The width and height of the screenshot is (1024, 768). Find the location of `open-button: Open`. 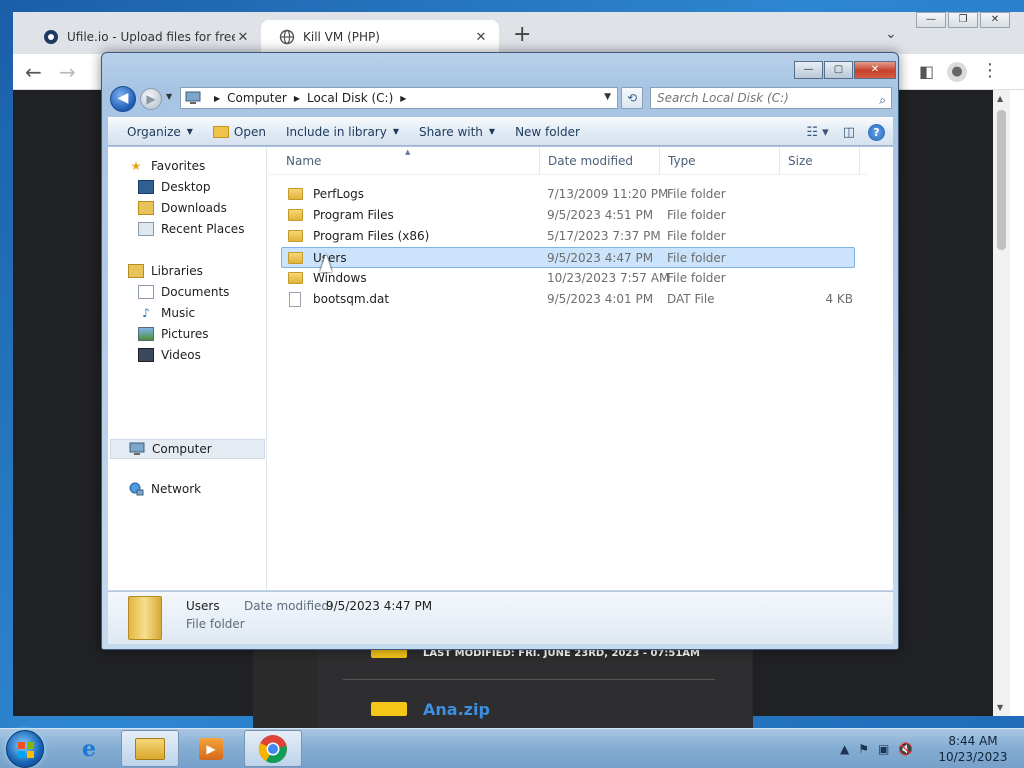

open-button: Open is located at coordinates (239, 132).